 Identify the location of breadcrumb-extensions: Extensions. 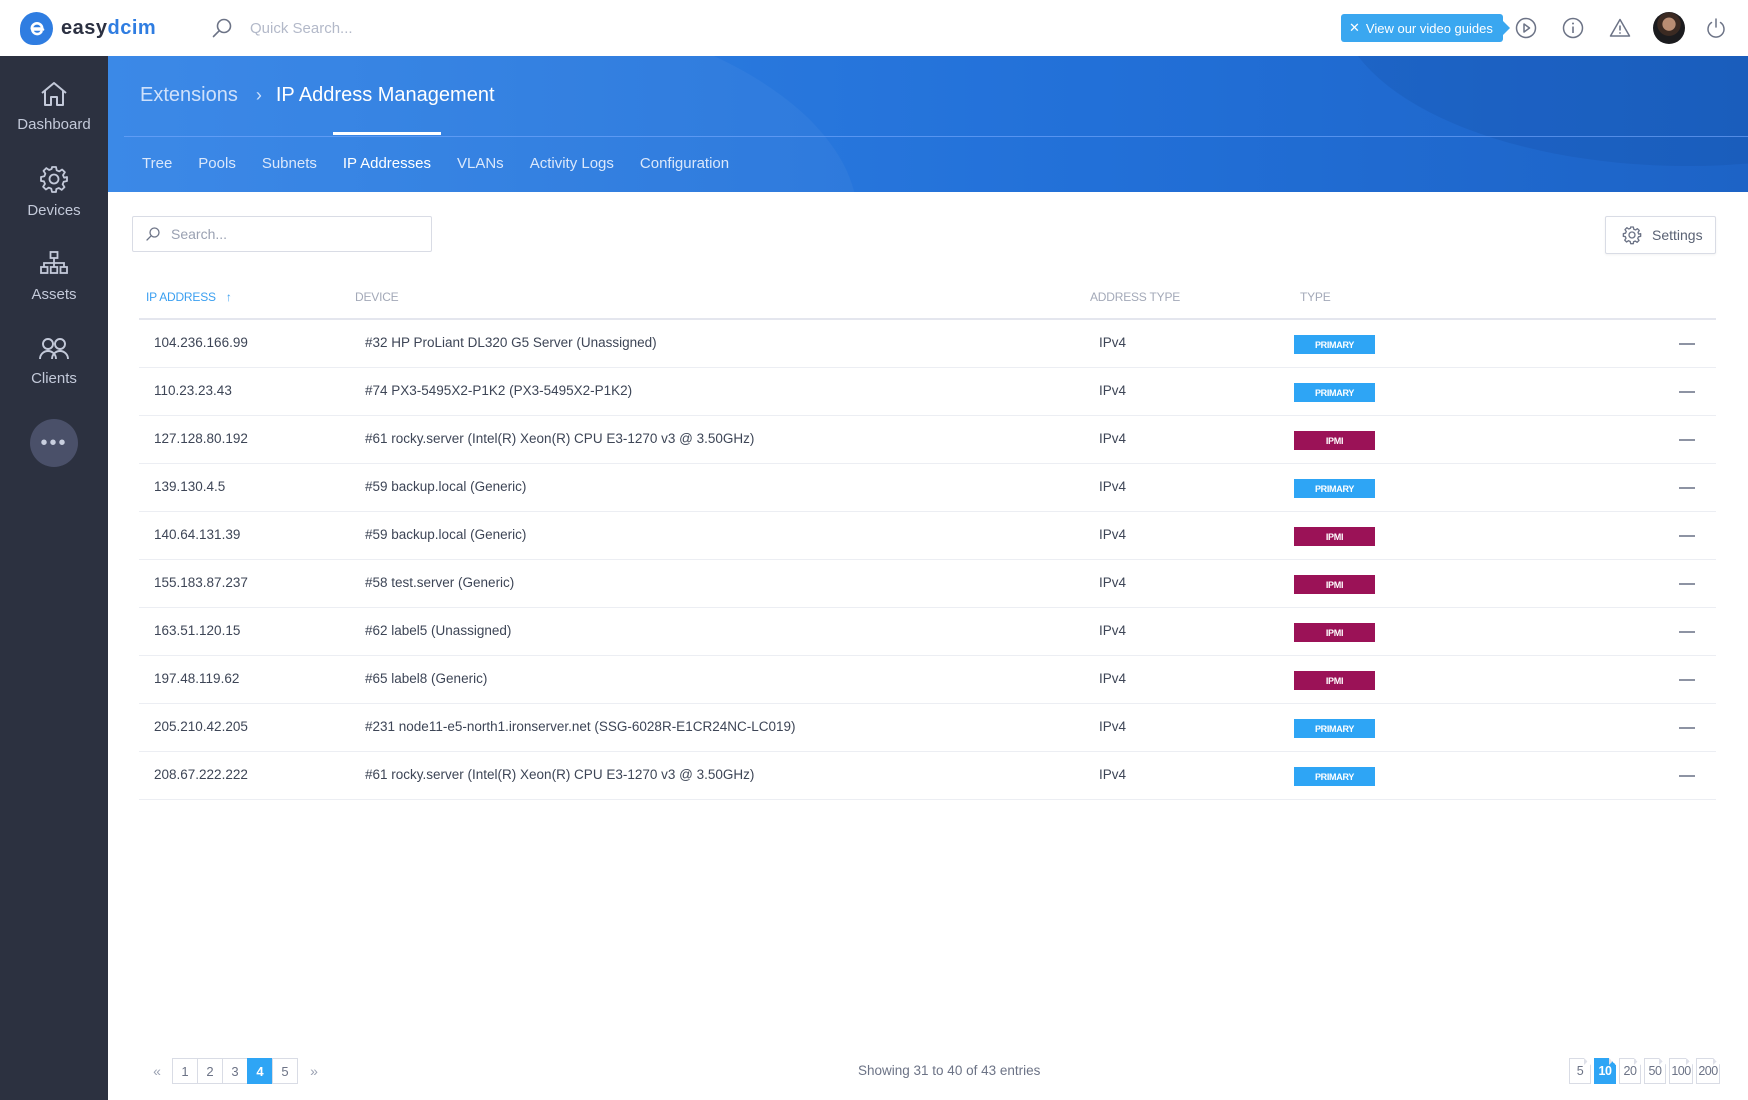
(189, 95).